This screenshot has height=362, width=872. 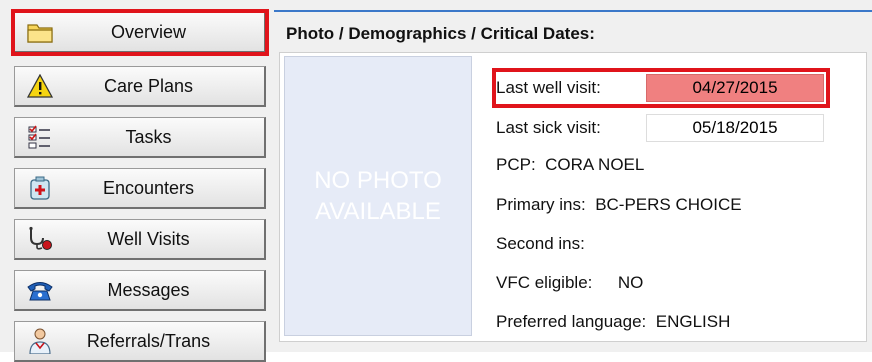 I want to click on folder-icon, so click(x=40, y=32).